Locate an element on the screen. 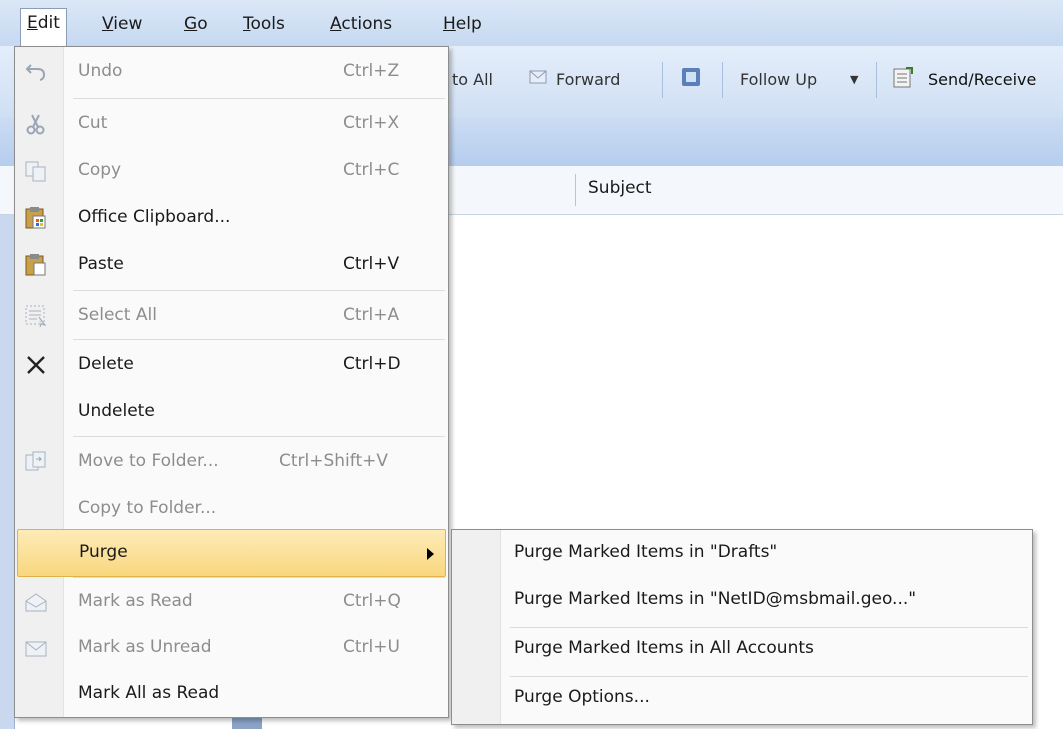  mark-all-as-read-label: Mark All as Read is located at coordinates (149, 693).